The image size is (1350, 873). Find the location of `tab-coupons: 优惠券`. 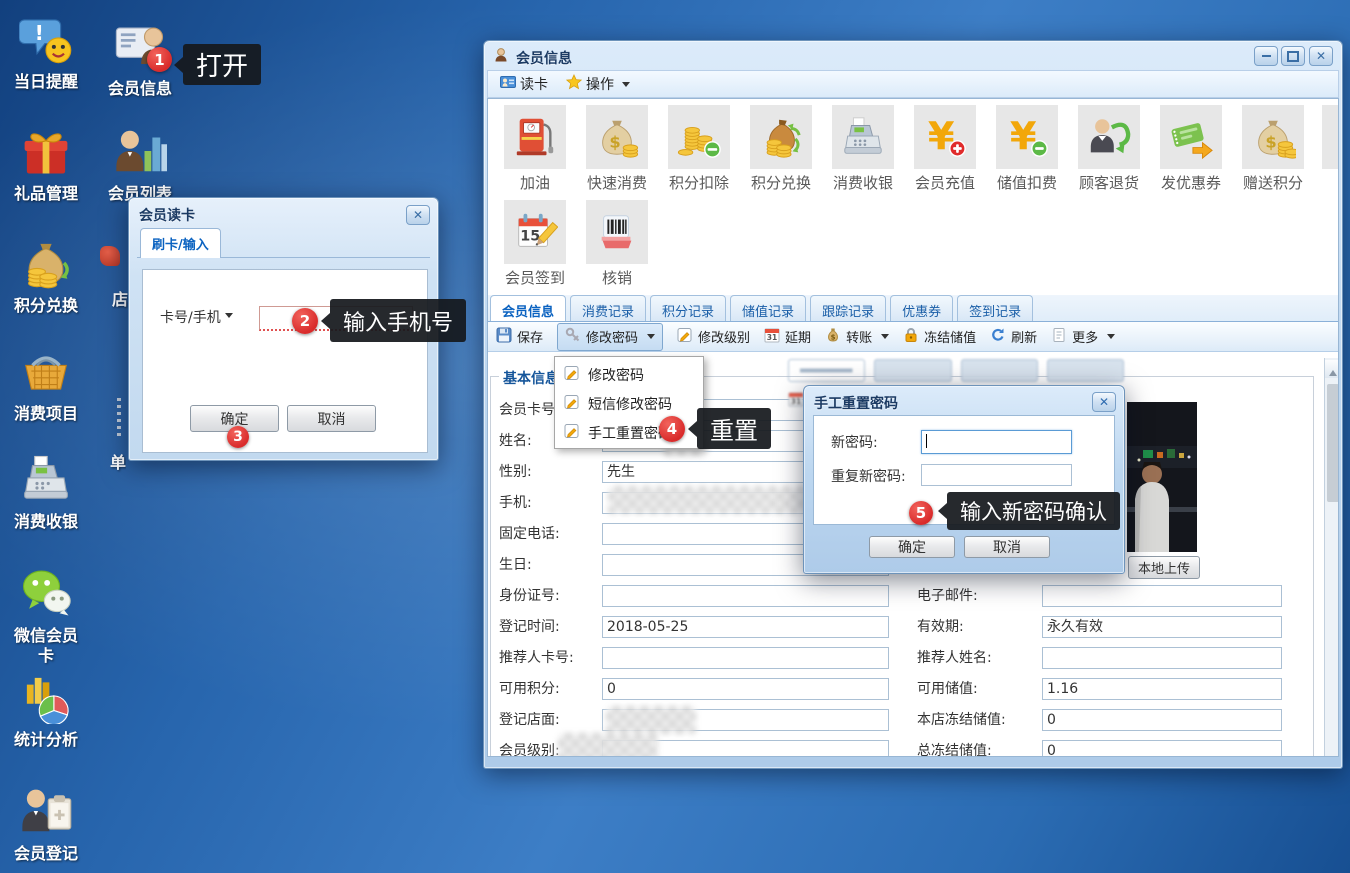

tab-coupons: 优惠券 is located at coordinates (922, 308).